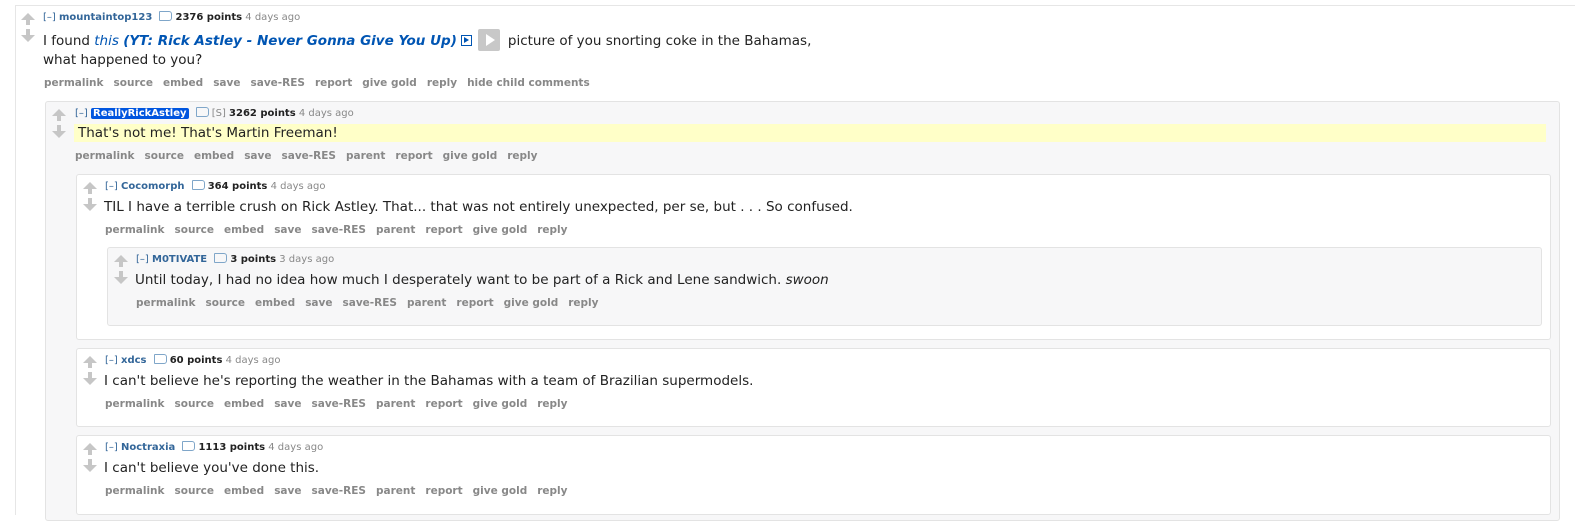  Describe the element at coordinates (179, 259) in the screenshot. I see `comment-author: M0TIVATE` at that location.